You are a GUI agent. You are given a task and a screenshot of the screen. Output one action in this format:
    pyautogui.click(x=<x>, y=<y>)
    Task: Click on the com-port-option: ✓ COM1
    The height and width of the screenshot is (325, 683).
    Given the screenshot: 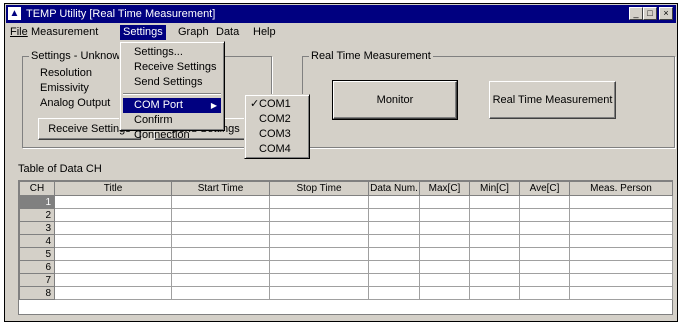 What is the action you would take?
    pyautogui.click(x=277, y=104)
    